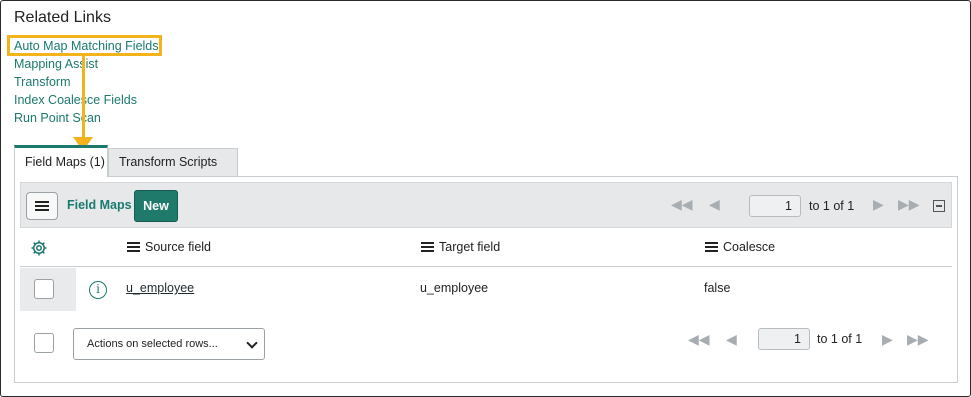 The width and height of the screenshot is (971, 397). What do you see at coordinates (939, 206) in the screenshot?
I see `collapse-icon` at bounding box center [939, 206].